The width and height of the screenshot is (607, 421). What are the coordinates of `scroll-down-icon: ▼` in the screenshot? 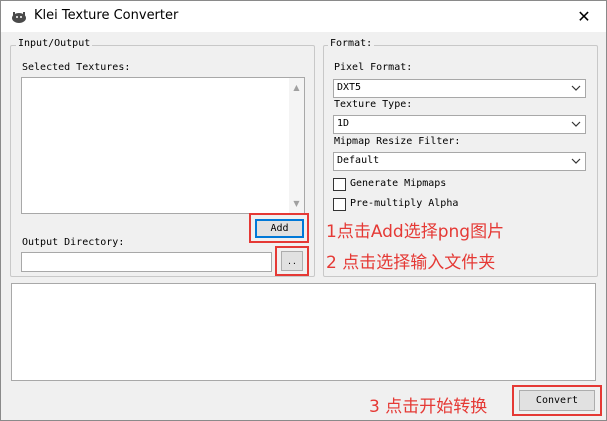 It's located at (296, 203).